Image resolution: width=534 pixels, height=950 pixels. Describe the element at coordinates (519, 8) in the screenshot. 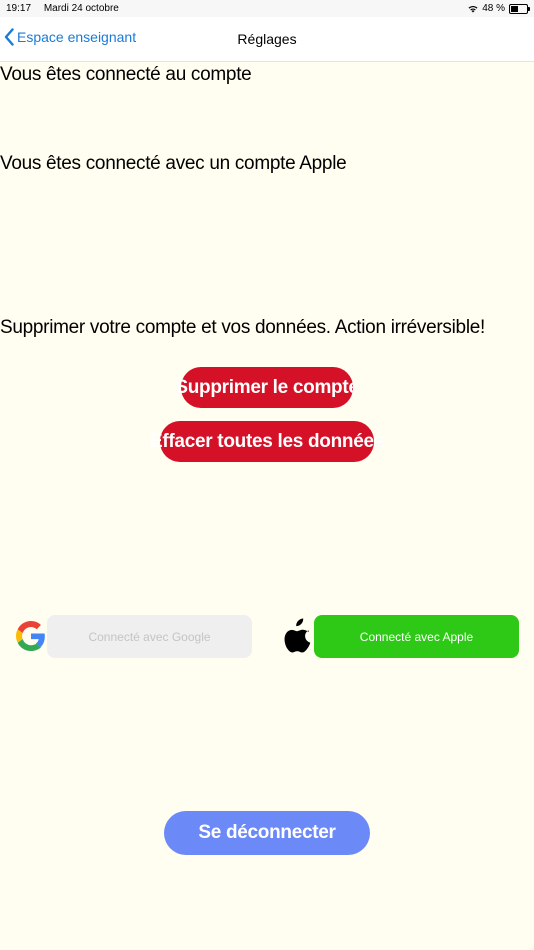

I see `battery-icon` at that location.